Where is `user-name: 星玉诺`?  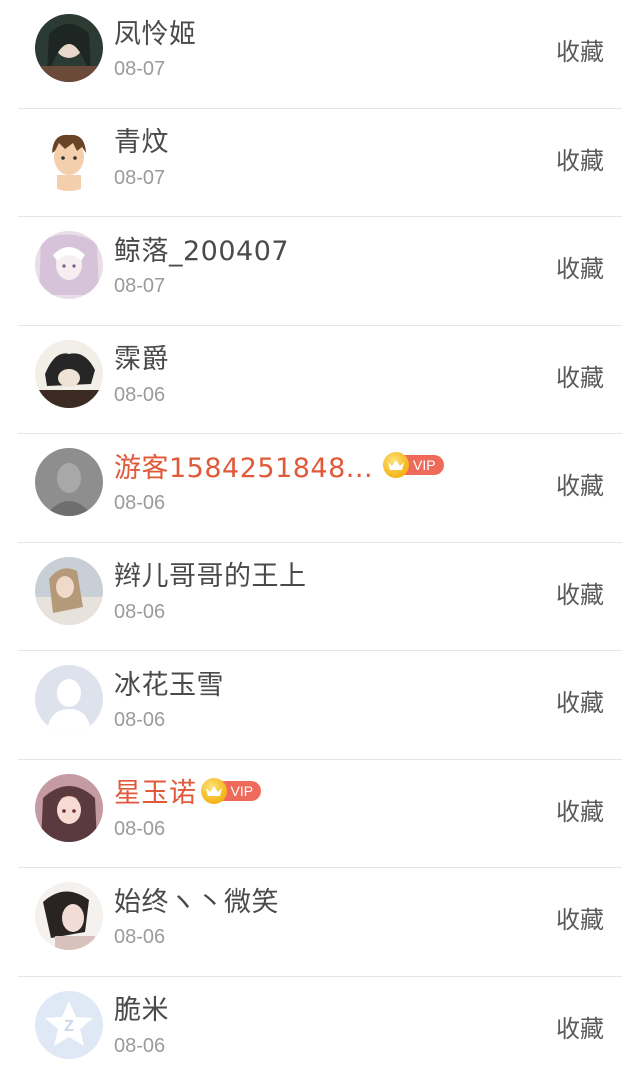 user-name: 星玉诺 is located at coordinates (155, 793).